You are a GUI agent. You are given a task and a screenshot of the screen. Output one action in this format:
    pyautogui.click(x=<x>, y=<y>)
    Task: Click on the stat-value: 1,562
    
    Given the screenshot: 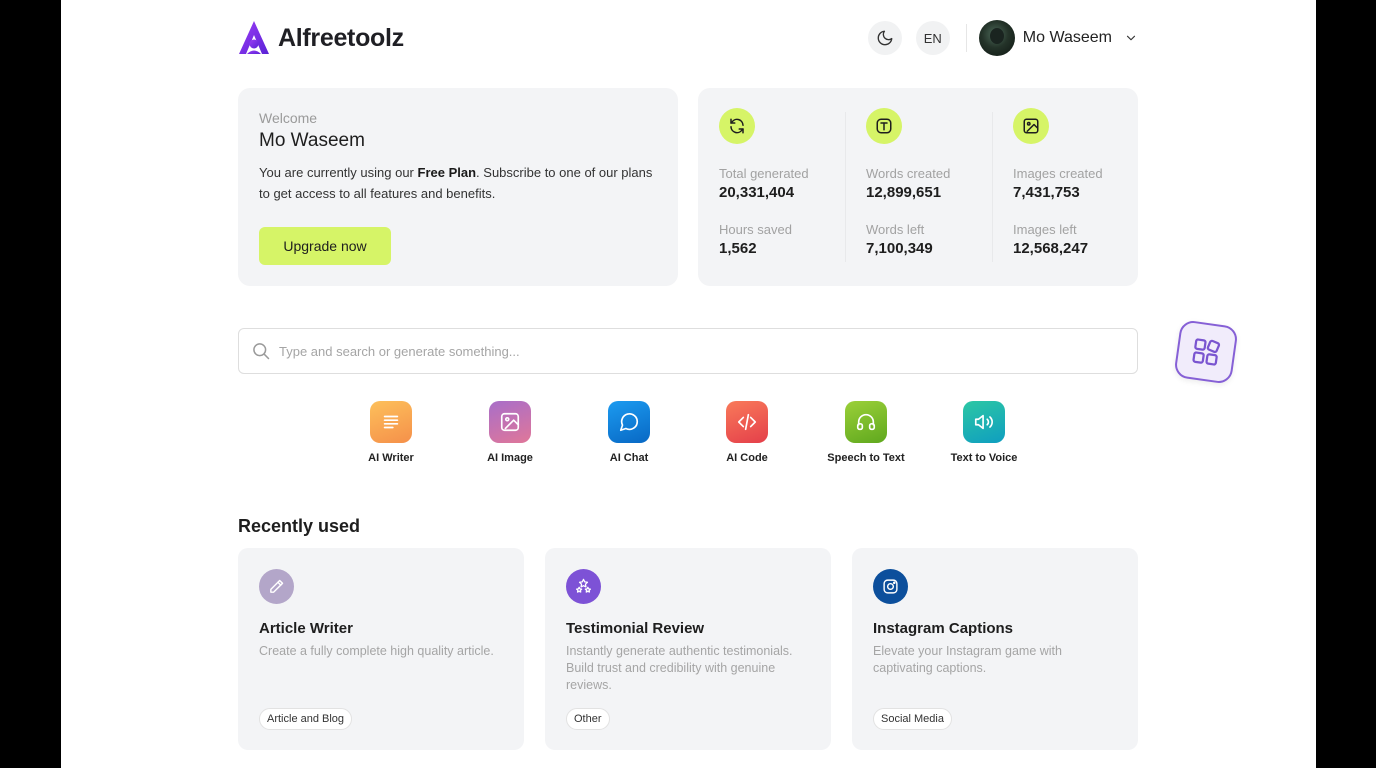 What is the action you would take?
    pyautogui.click(x=738, y=248)
    